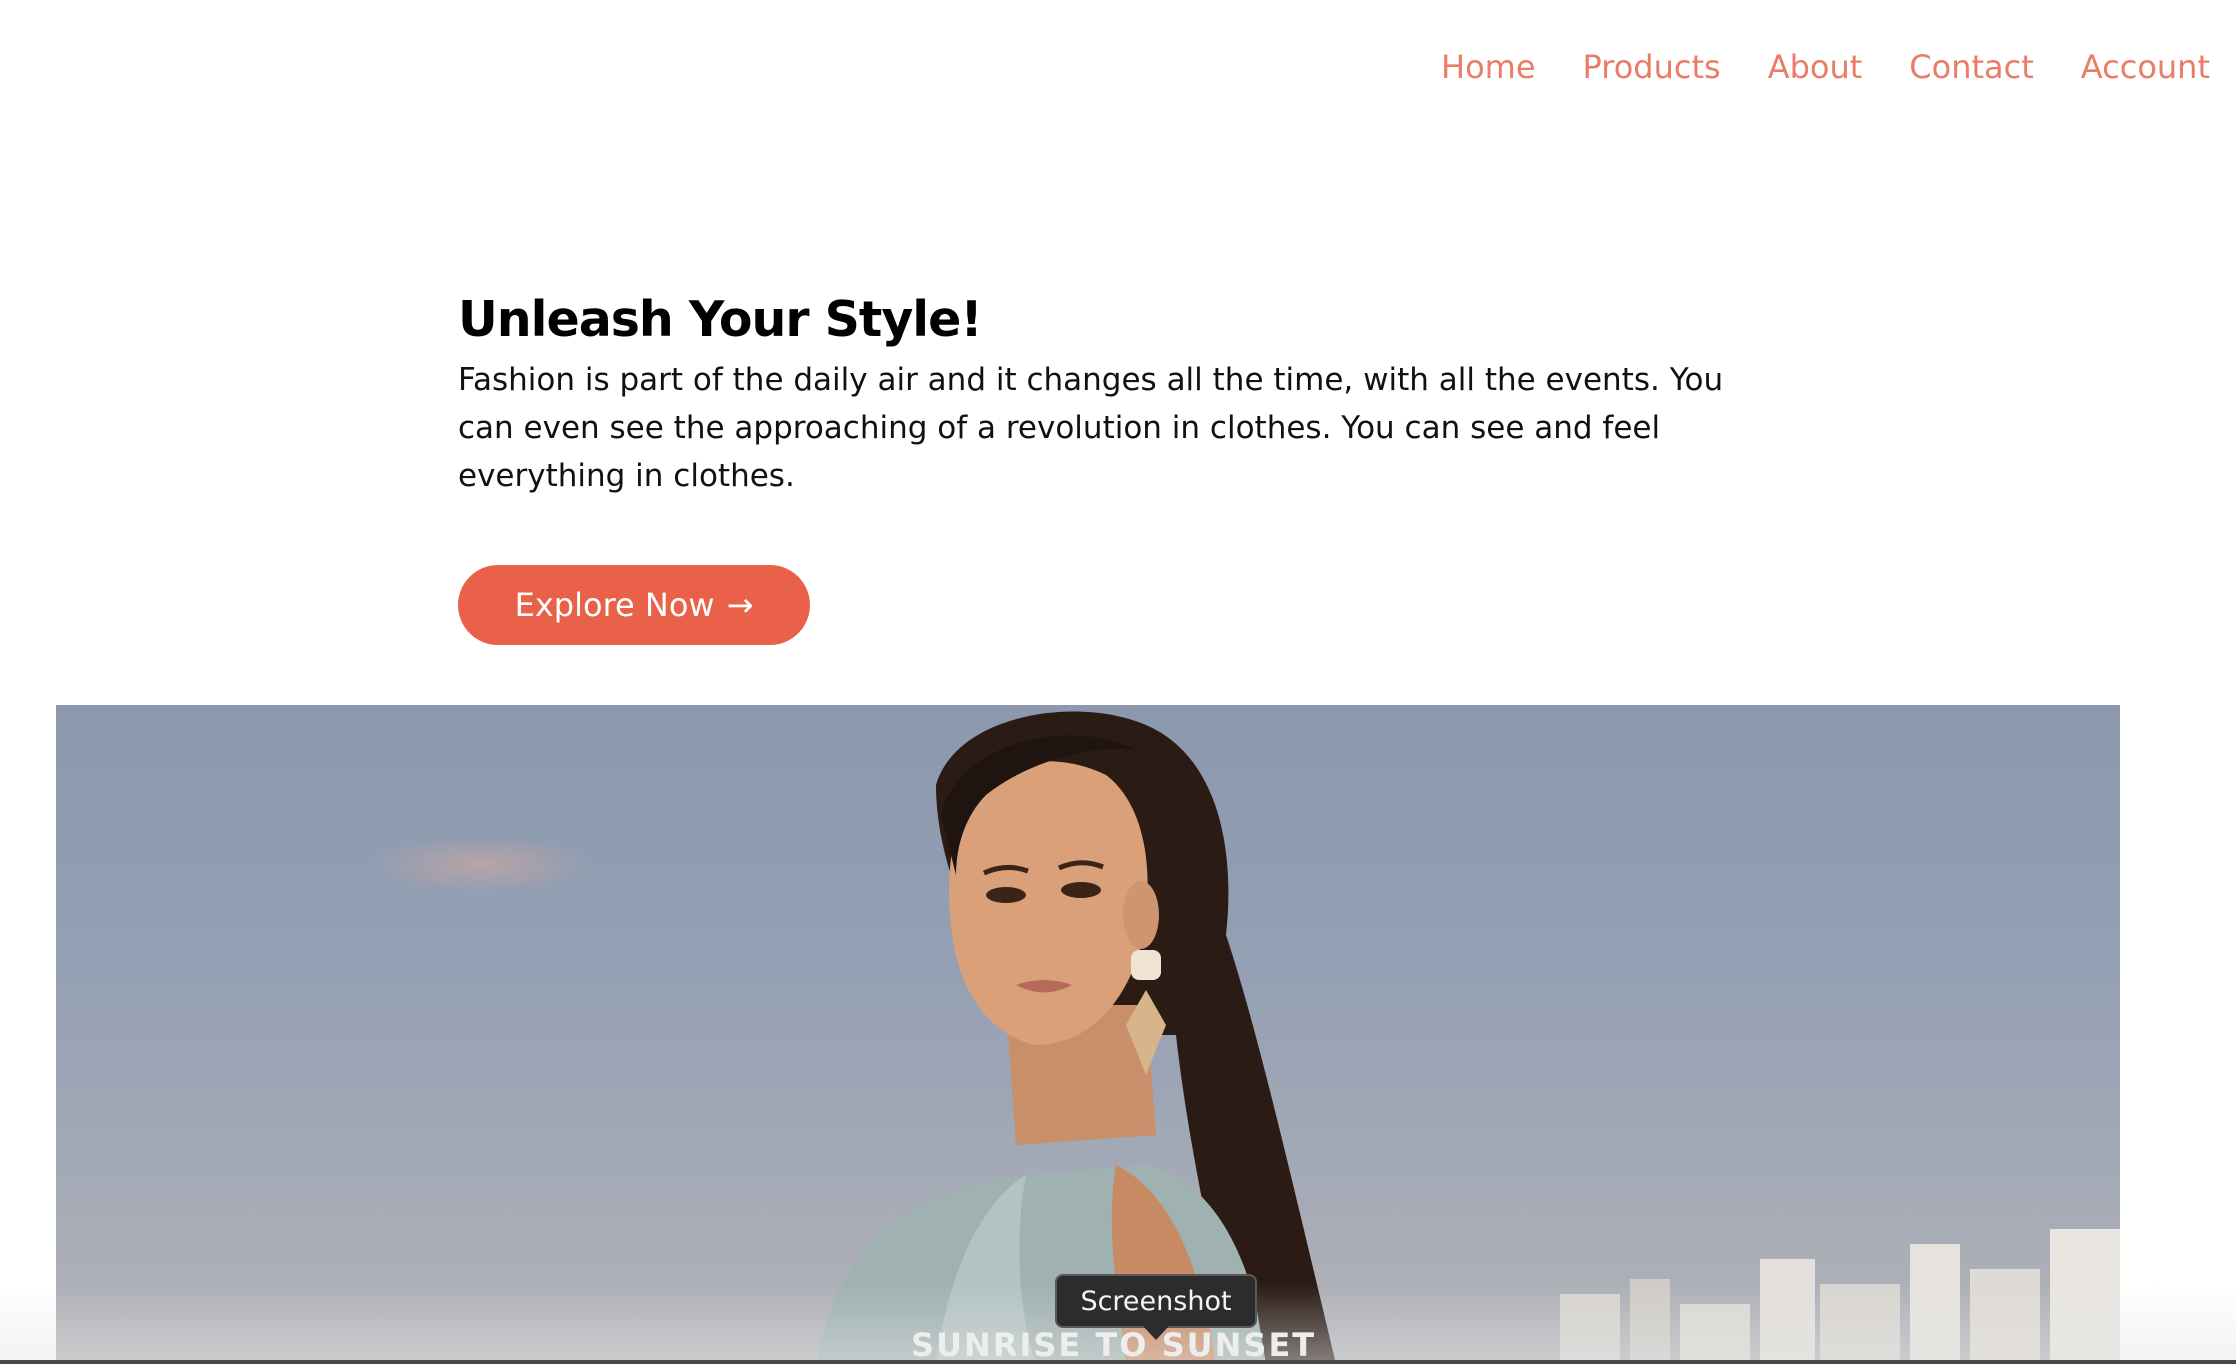  What do you see at coordinates (1156, 1301) in the screenshot?
I see `screenshot-tooltip: Screenshot` at bounding box center [1156, 1301].